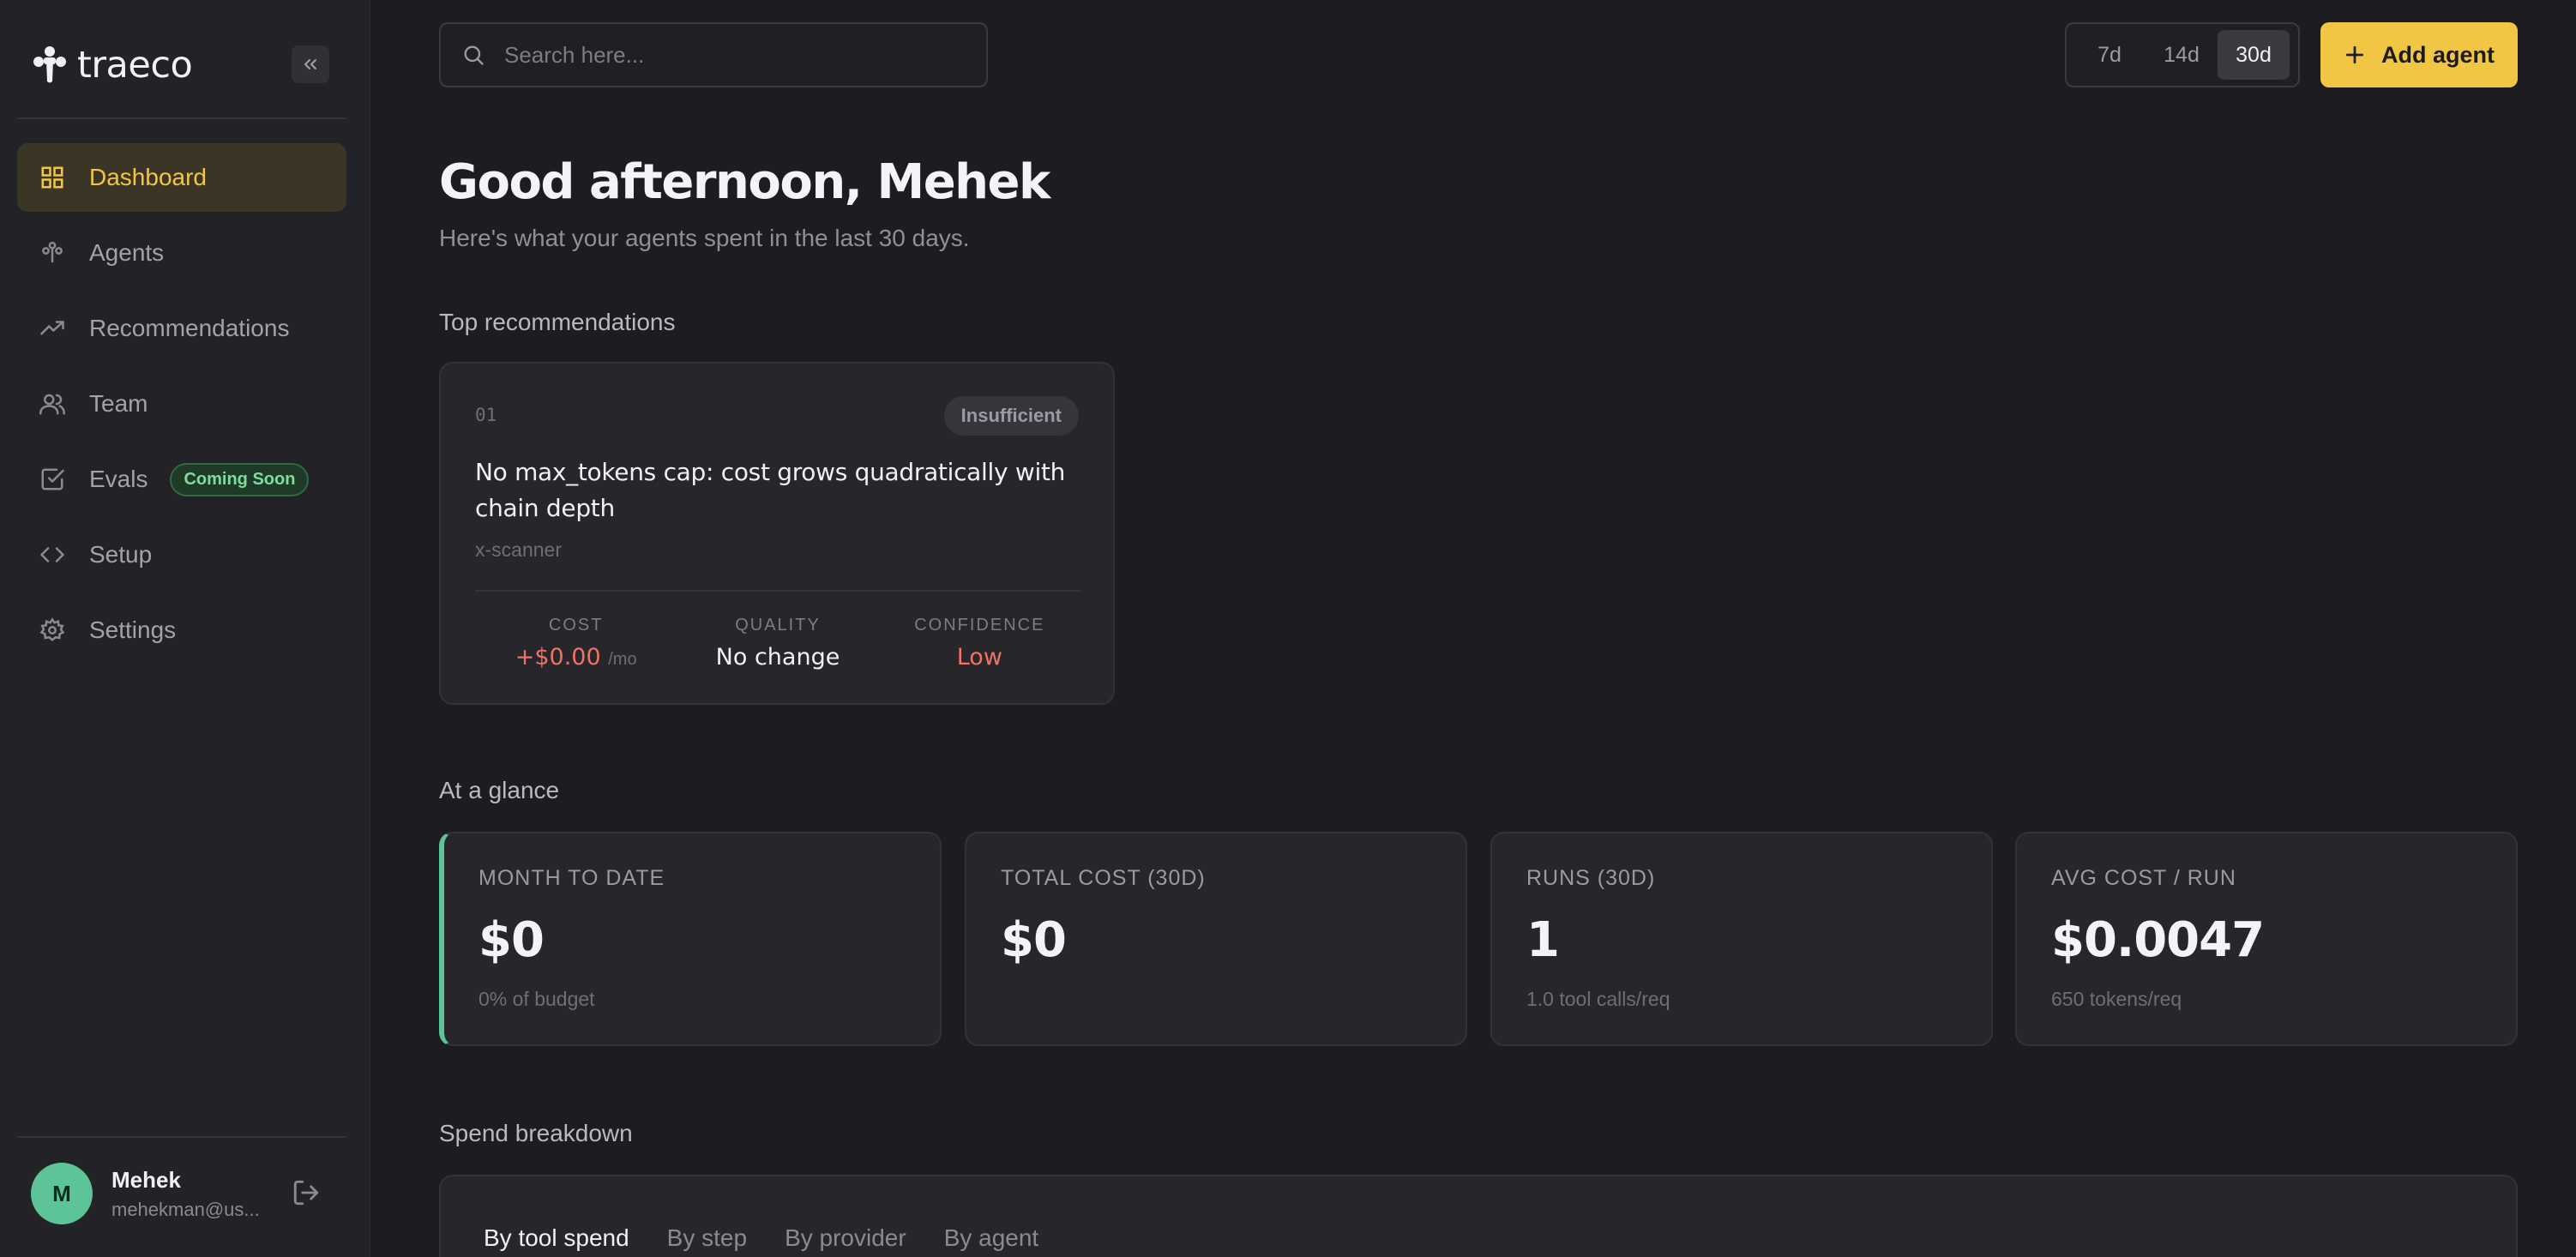  Describe the element at coordinates (1216, 939) in the screenshot. I see `stat-card-total-cost: TOTAL COST (30D) $0` at that location.